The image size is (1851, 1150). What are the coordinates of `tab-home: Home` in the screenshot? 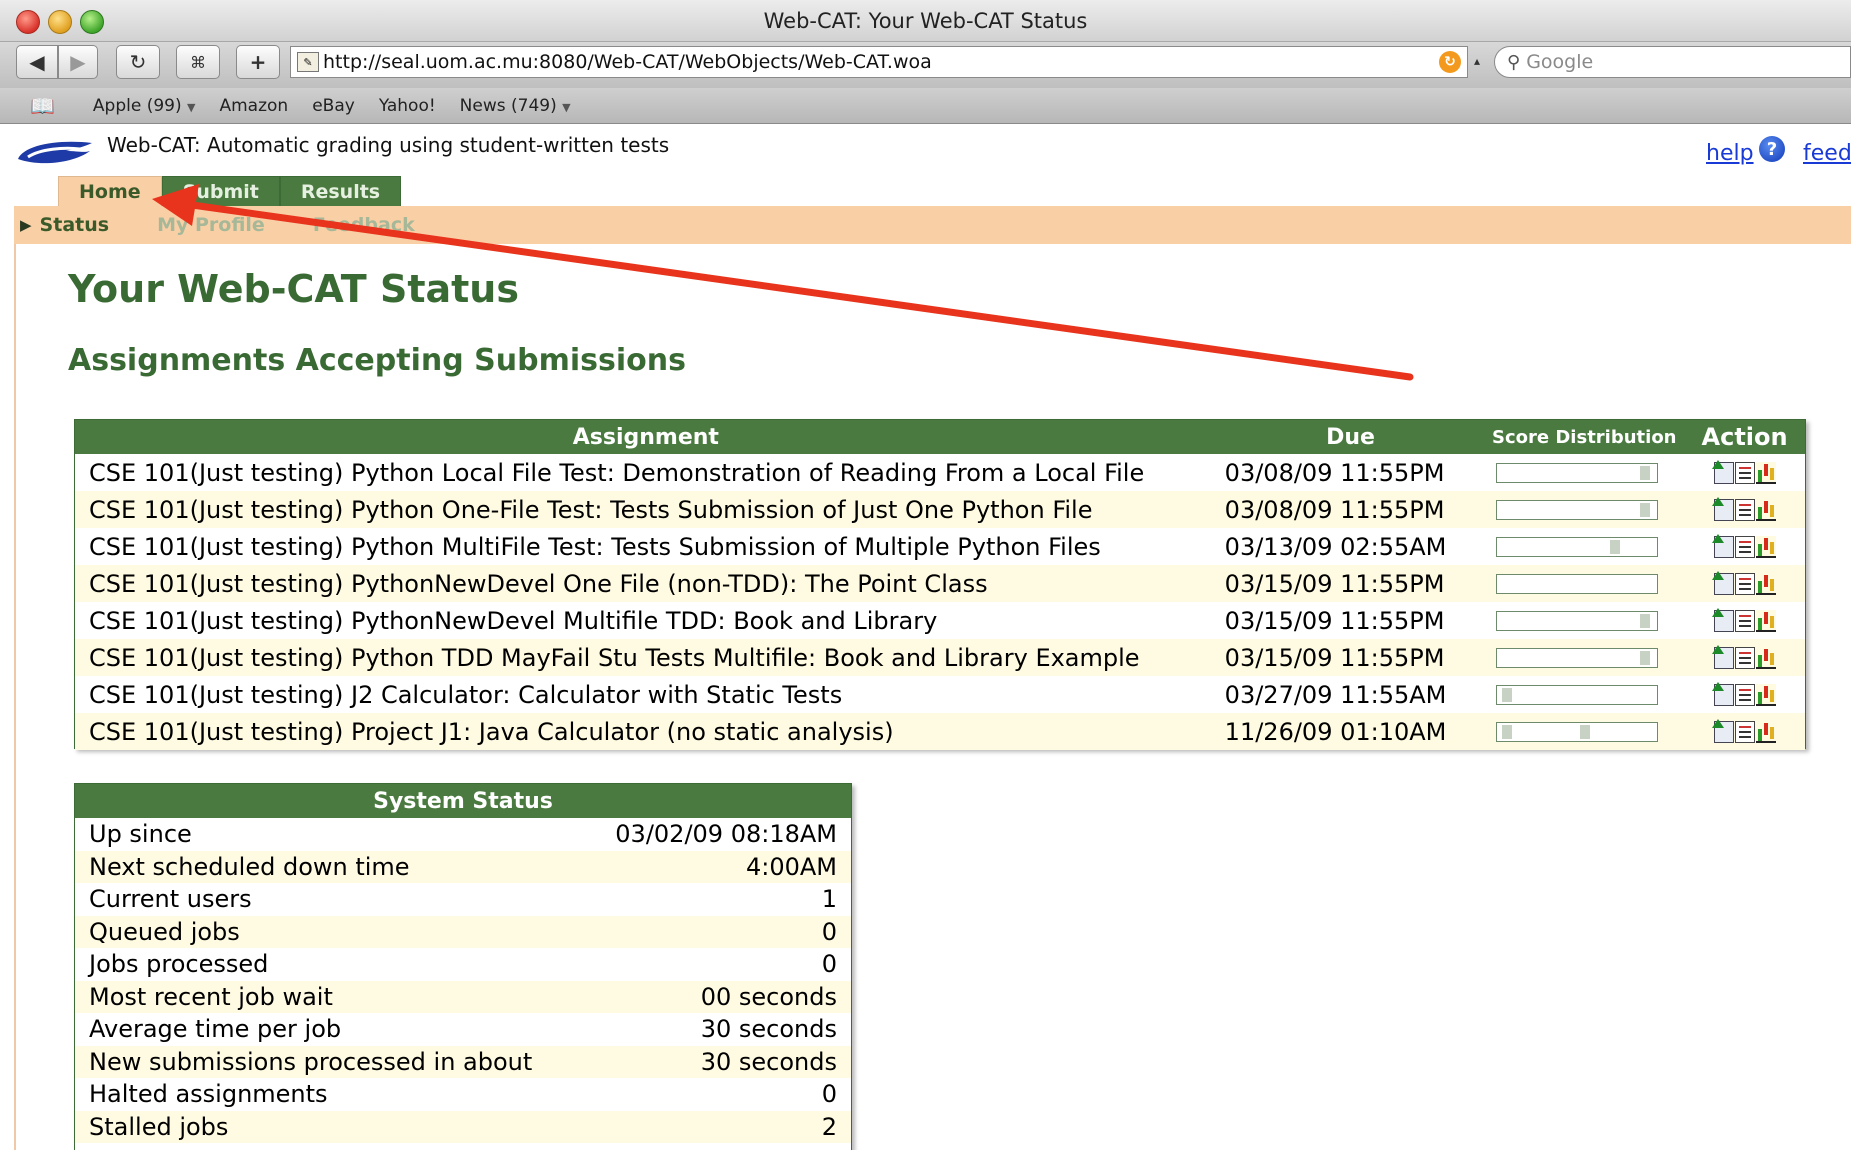 It's located at (110, 191).